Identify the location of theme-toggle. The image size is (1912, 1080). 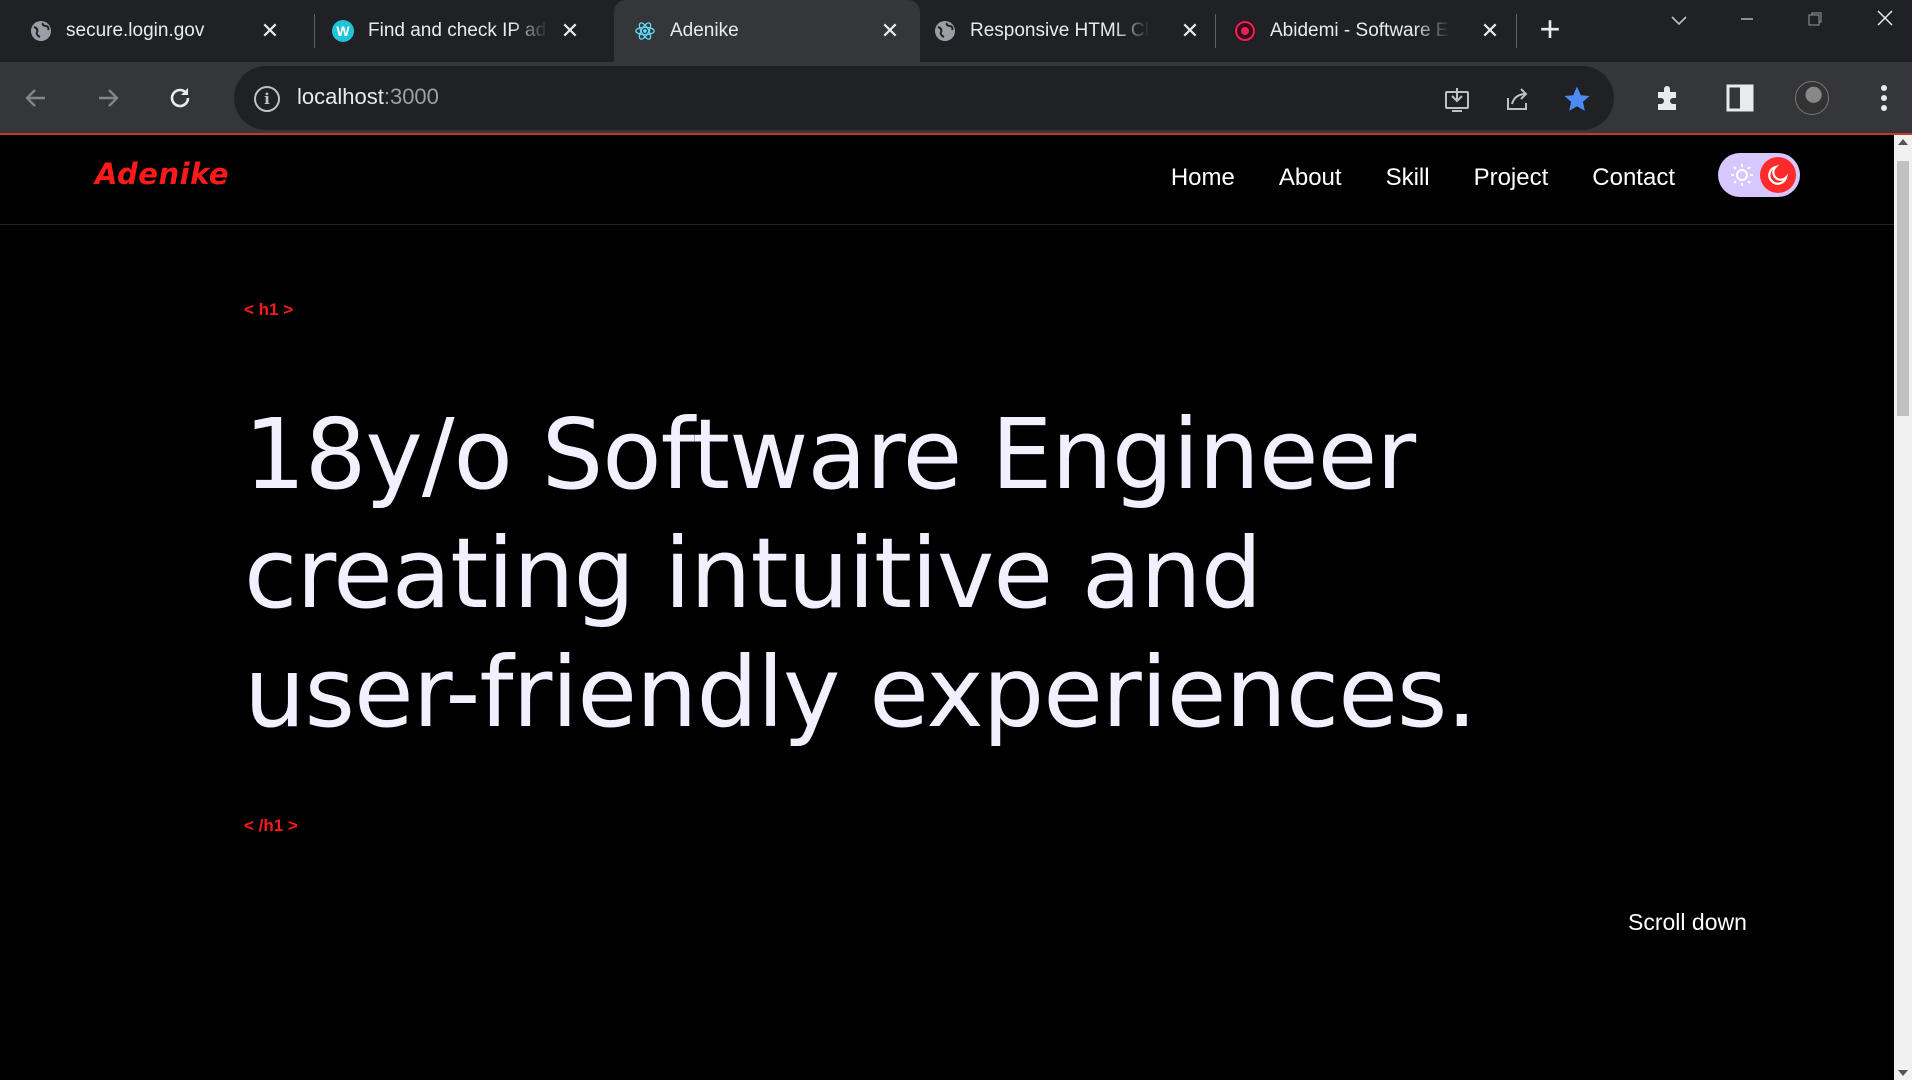
(1759, 175).